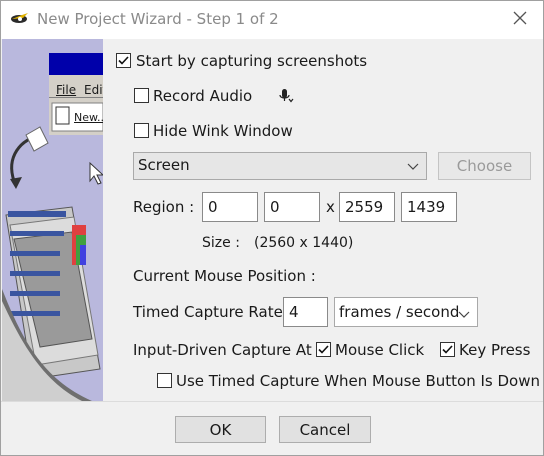  Describe the element at coordinates (224, 276) in the screenshot. I see `mouse-position-label: Current Mouse Position :` at that location.